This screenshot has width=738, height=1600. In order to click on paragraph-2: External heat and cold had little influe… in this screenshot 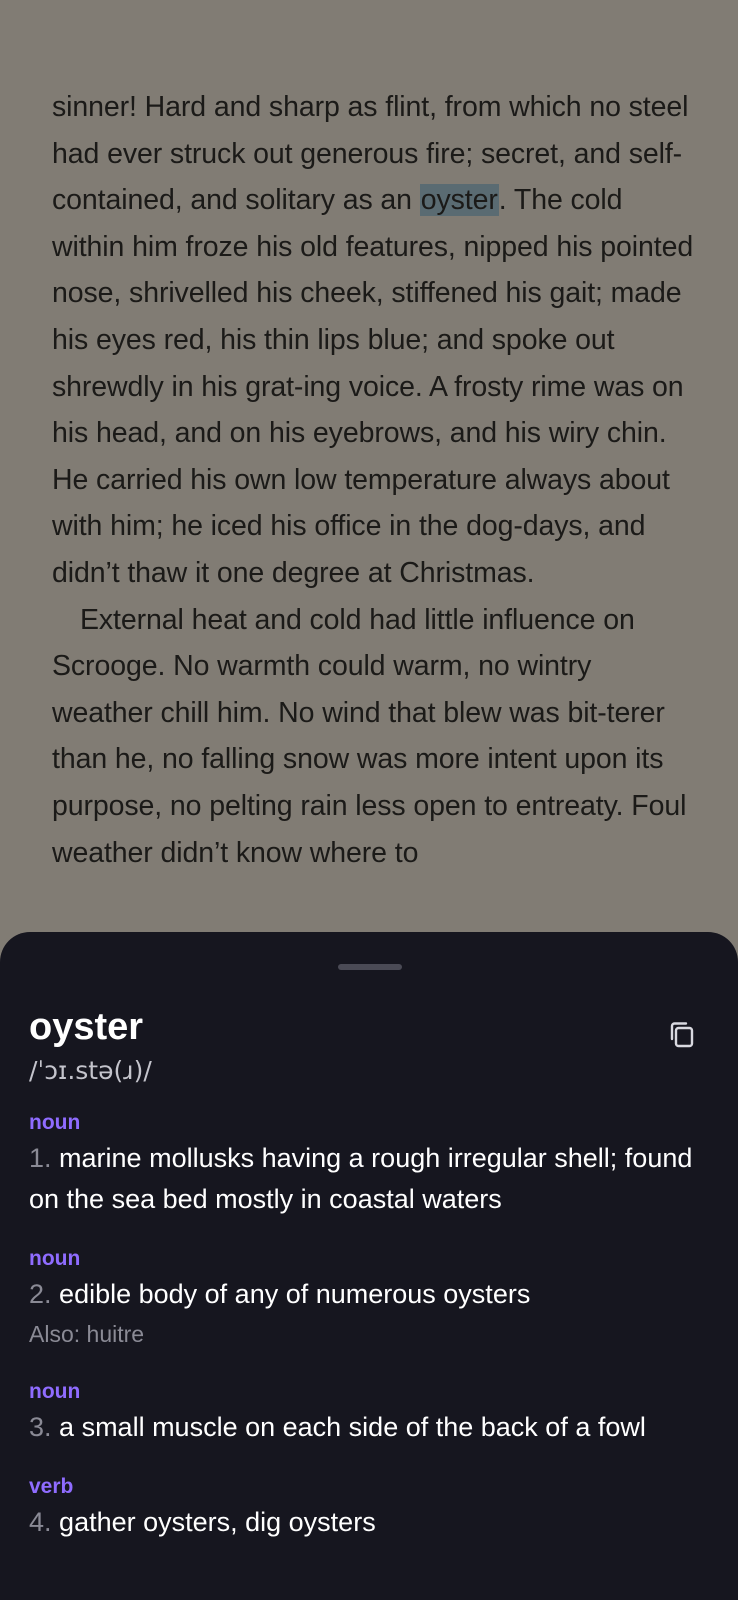, I will do `click(369, 736)`.